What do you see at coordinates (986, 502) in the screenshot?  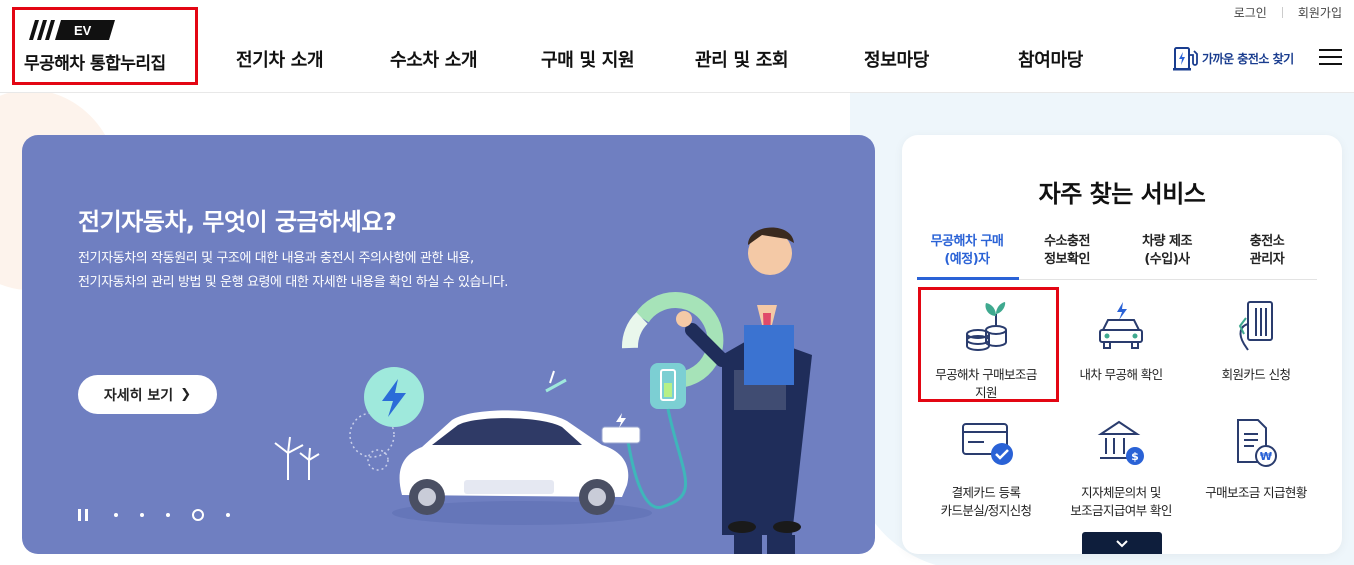 I see `service-label: 결제카드 등록 카드분실/정지신청` at bounding box center [986, 502].